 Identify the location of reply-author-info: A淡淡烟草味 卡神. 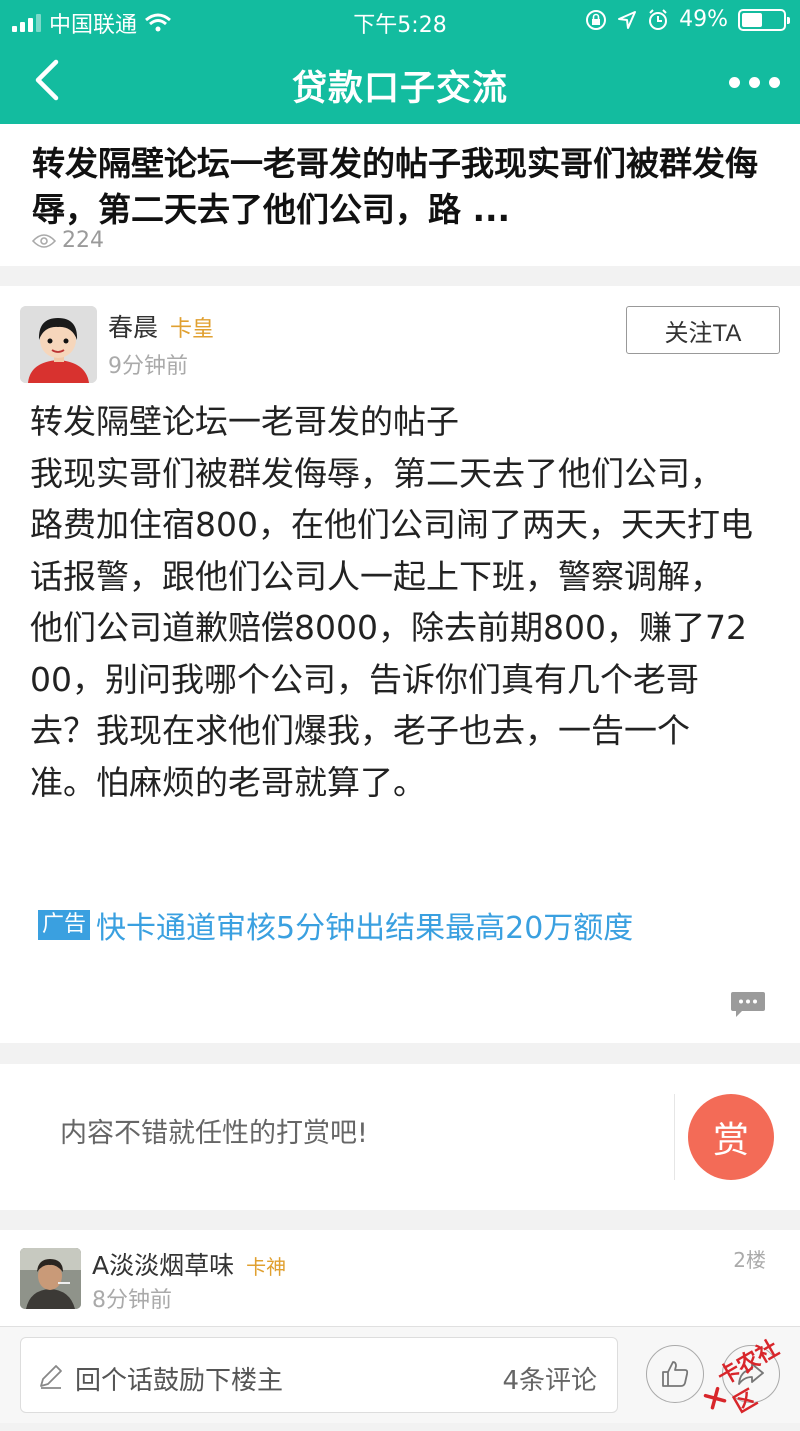
(189, 1264).